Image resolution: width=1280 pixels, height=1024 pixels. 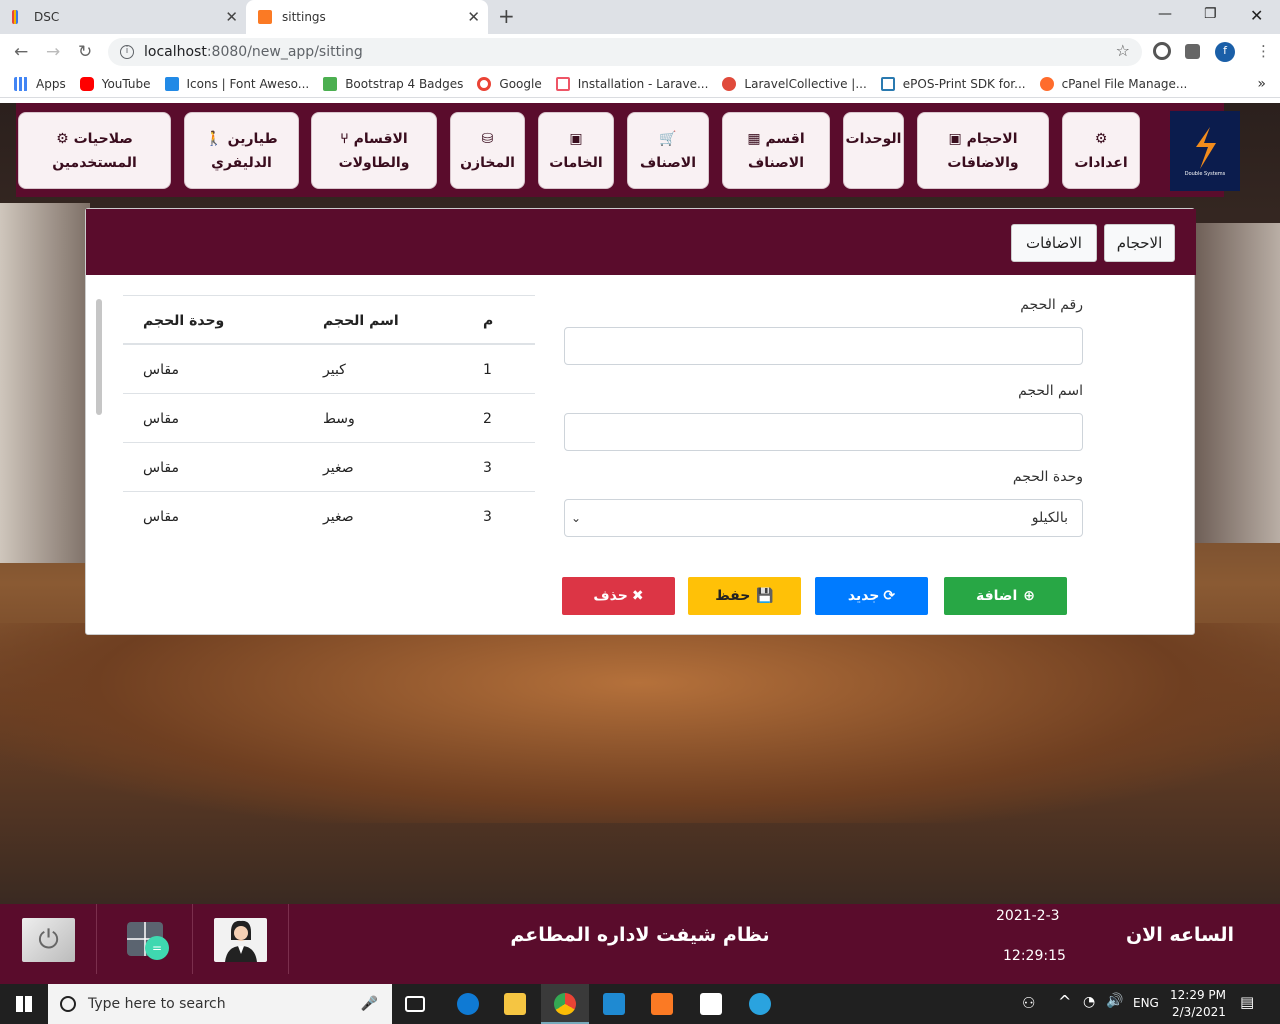 What do you see at coordinates (468, 1004) in the screenshot?
I see `edge-icon` at bounding box center [468, 1004].